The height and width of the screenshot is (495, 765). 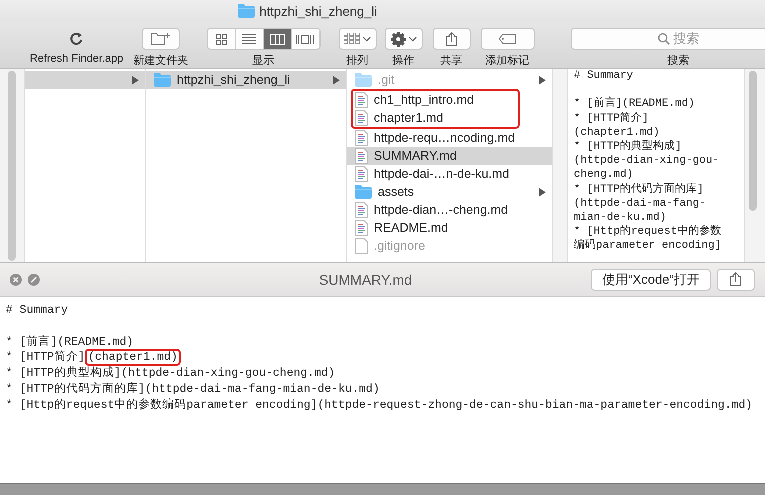 I want to click on file-row: SUMMARY.md, so click(x=449, y=156).